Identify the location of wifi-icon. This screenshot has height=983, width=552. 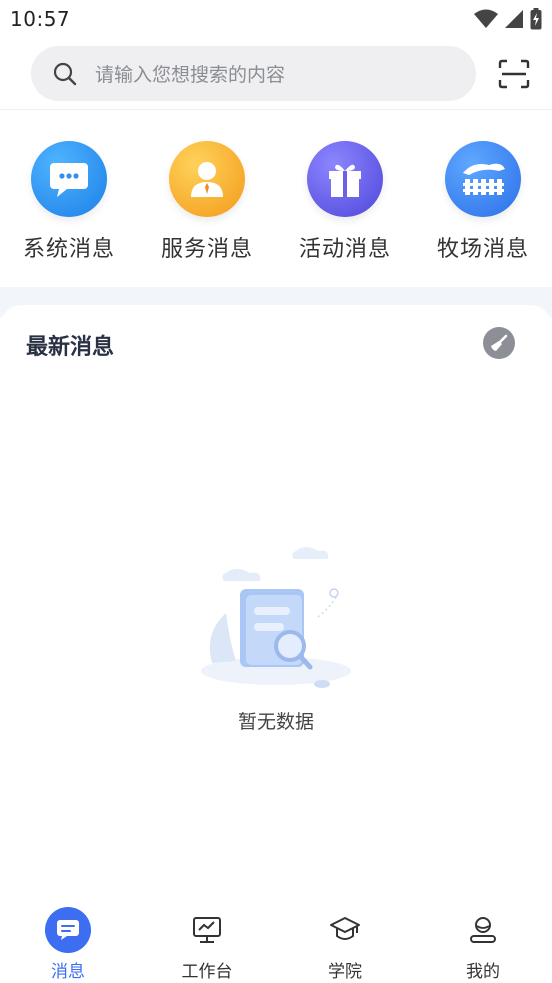
(486, 18).